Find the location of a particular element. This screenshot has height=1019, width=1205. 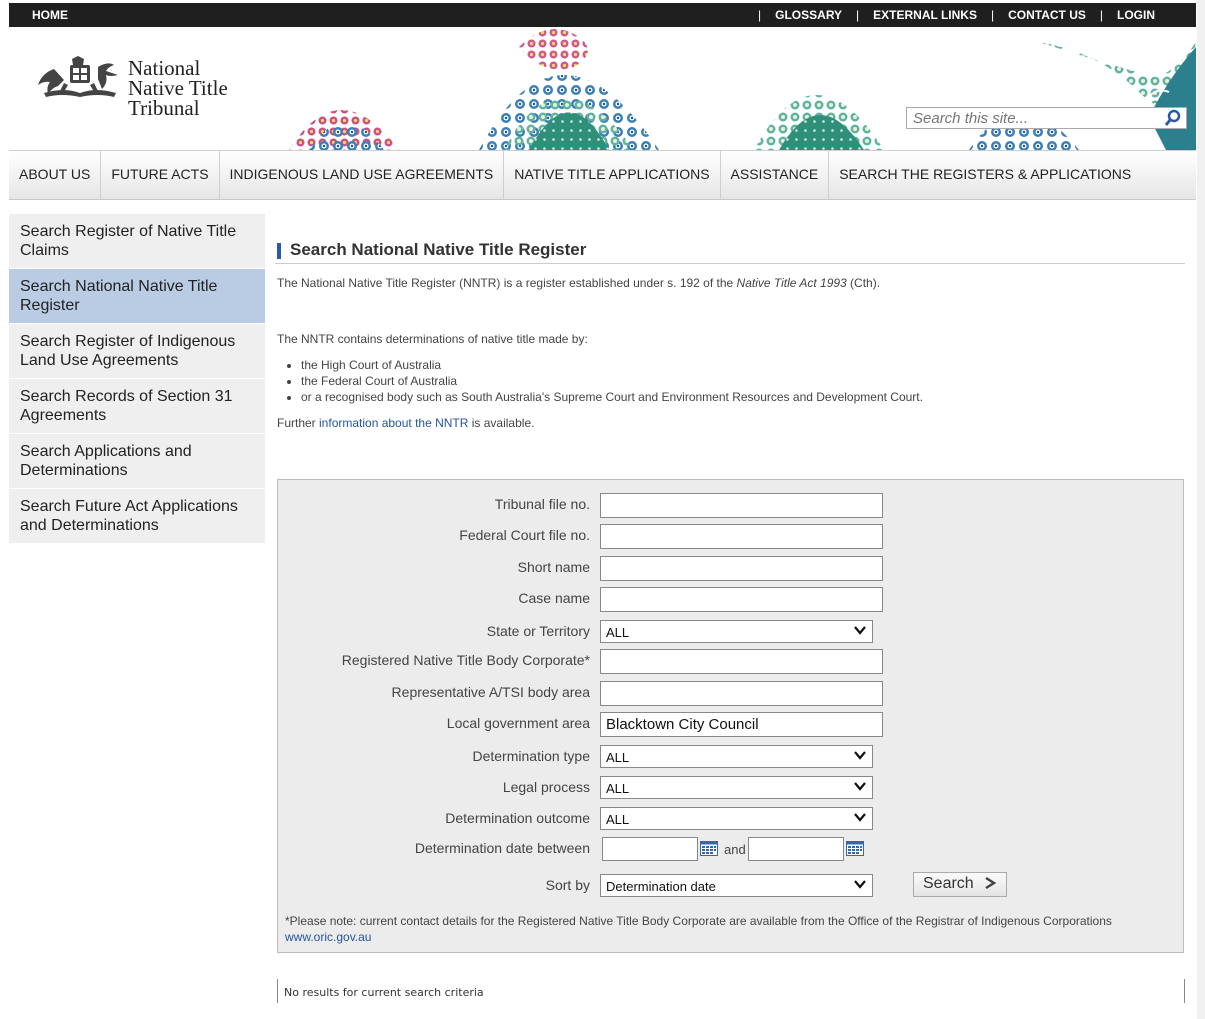

chevron-right-icon is located at coordinates (991, 883).